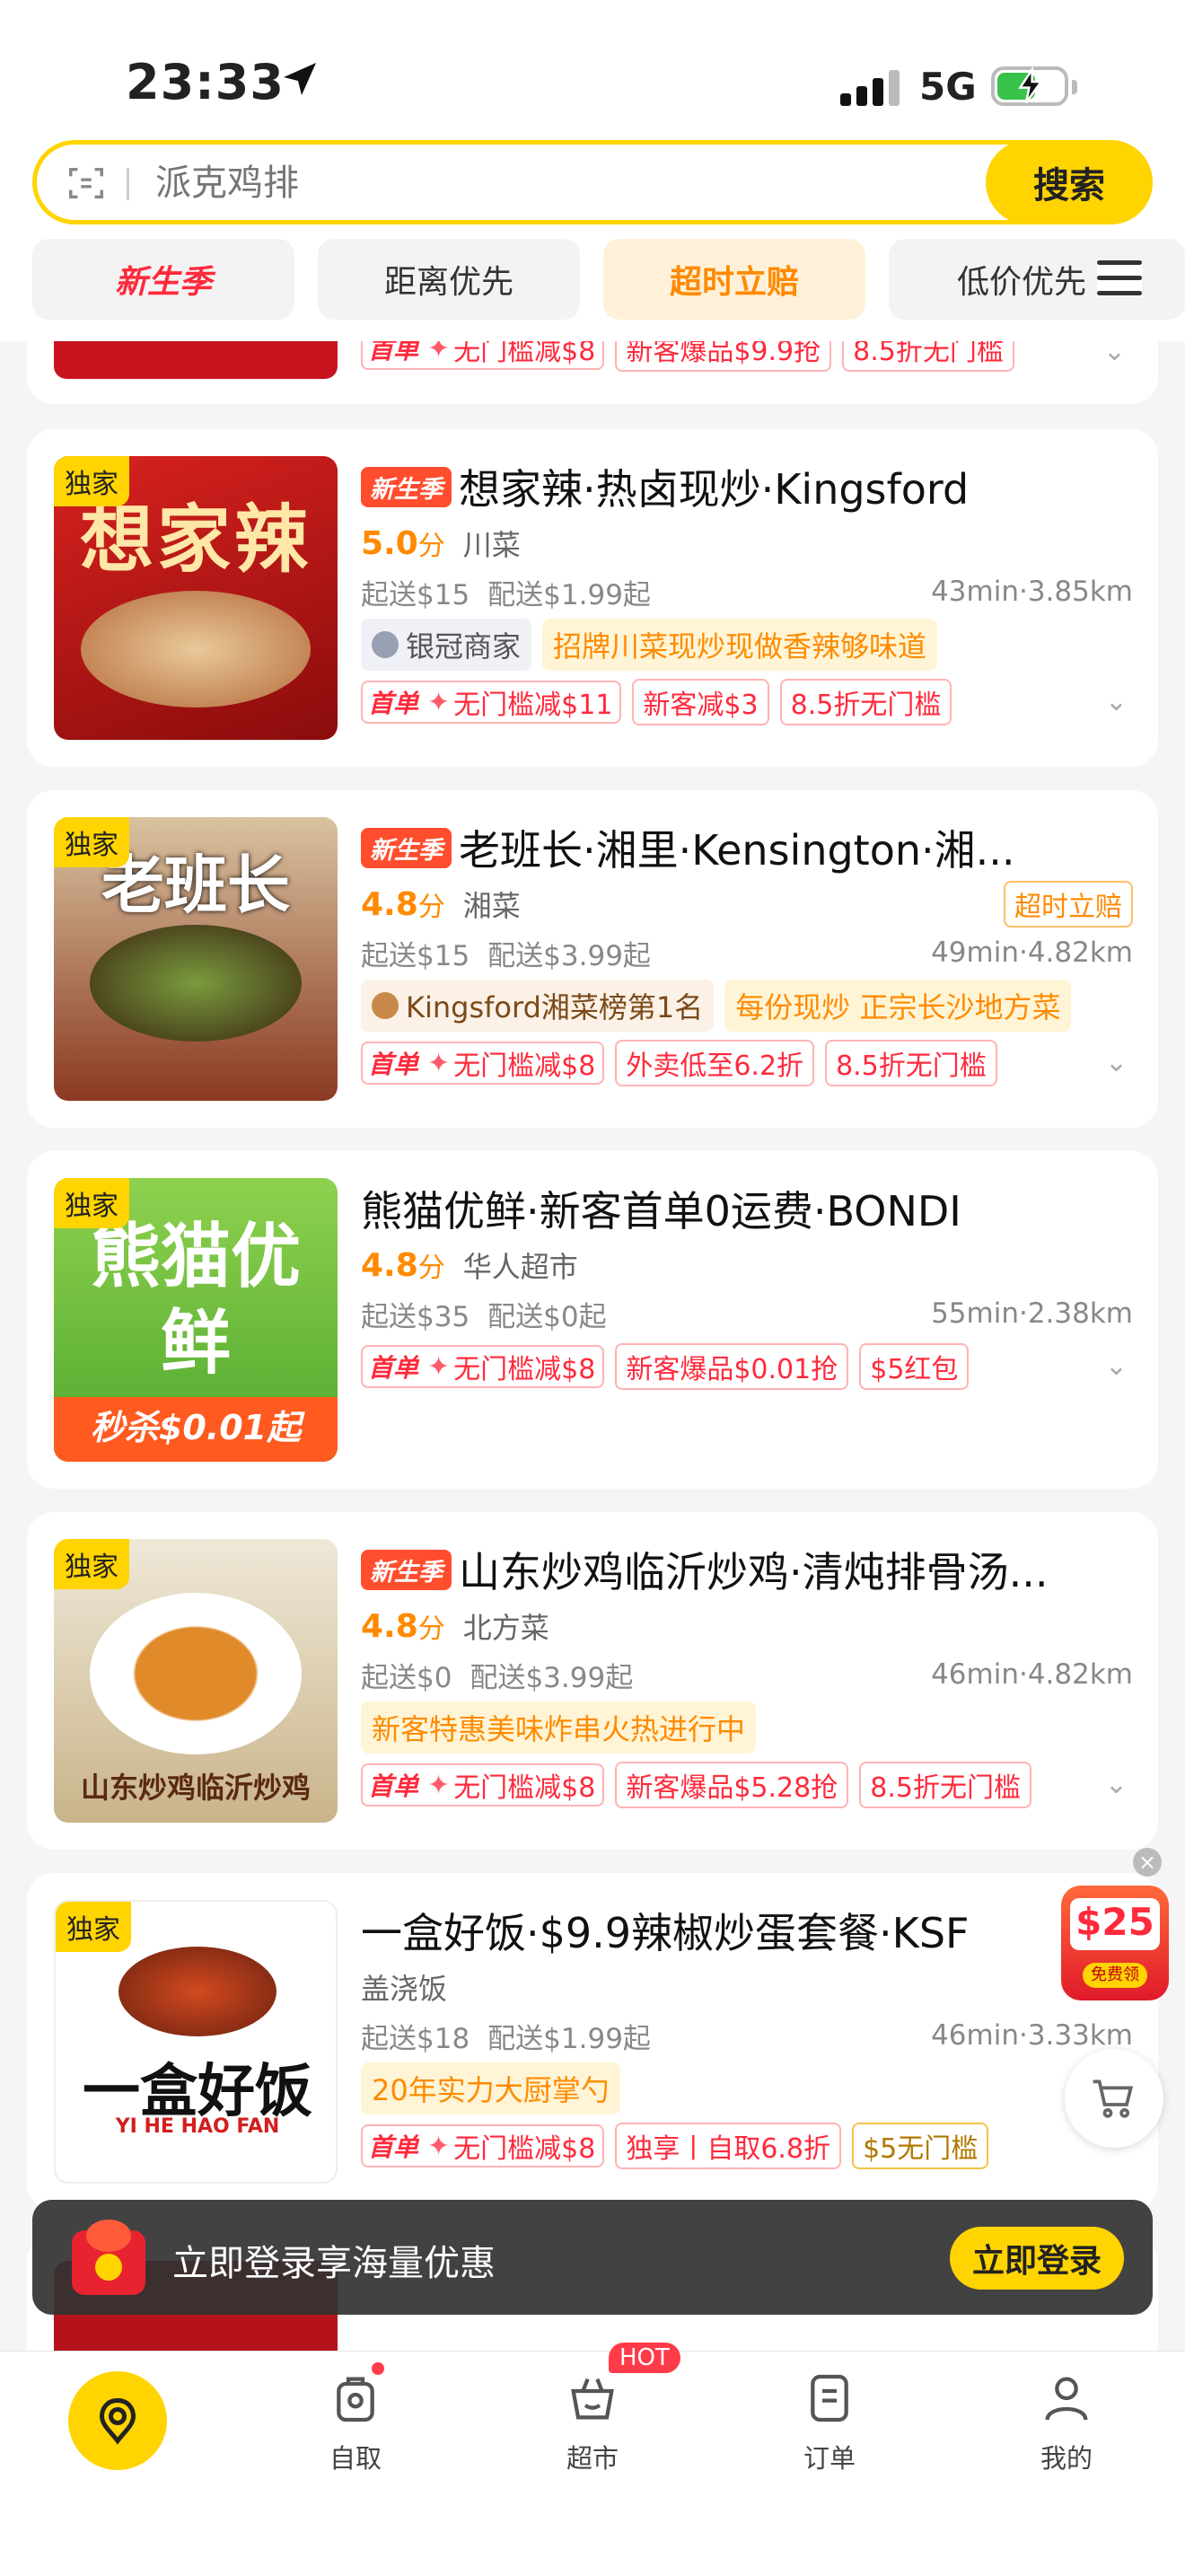  I want to click on restaurant-thumbnail: 独家 山东炒鸡临沂炒鸡, so click(196, 1681).